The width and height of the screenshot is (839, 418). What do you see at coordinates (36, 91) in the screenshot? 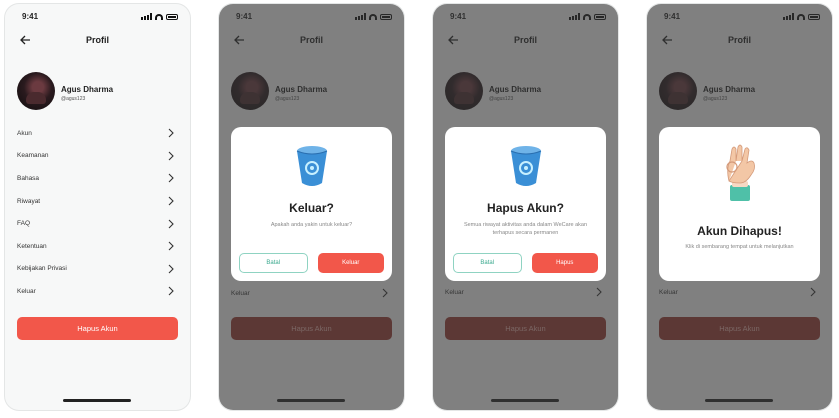
I see `avatar` at bounding box center [36, 91].